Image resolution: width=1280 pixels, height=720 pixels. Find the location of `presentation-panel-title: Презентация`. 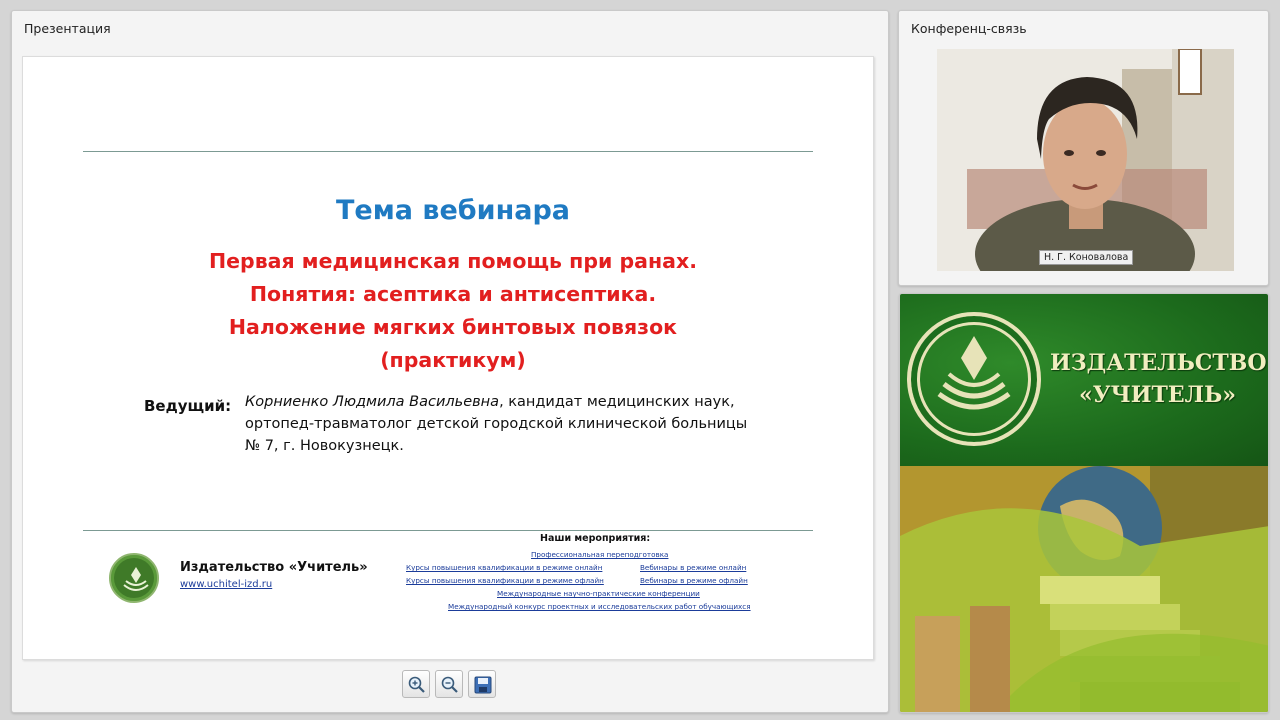

presentation-panel-title: Презентация is located at coordinates (67, 28).